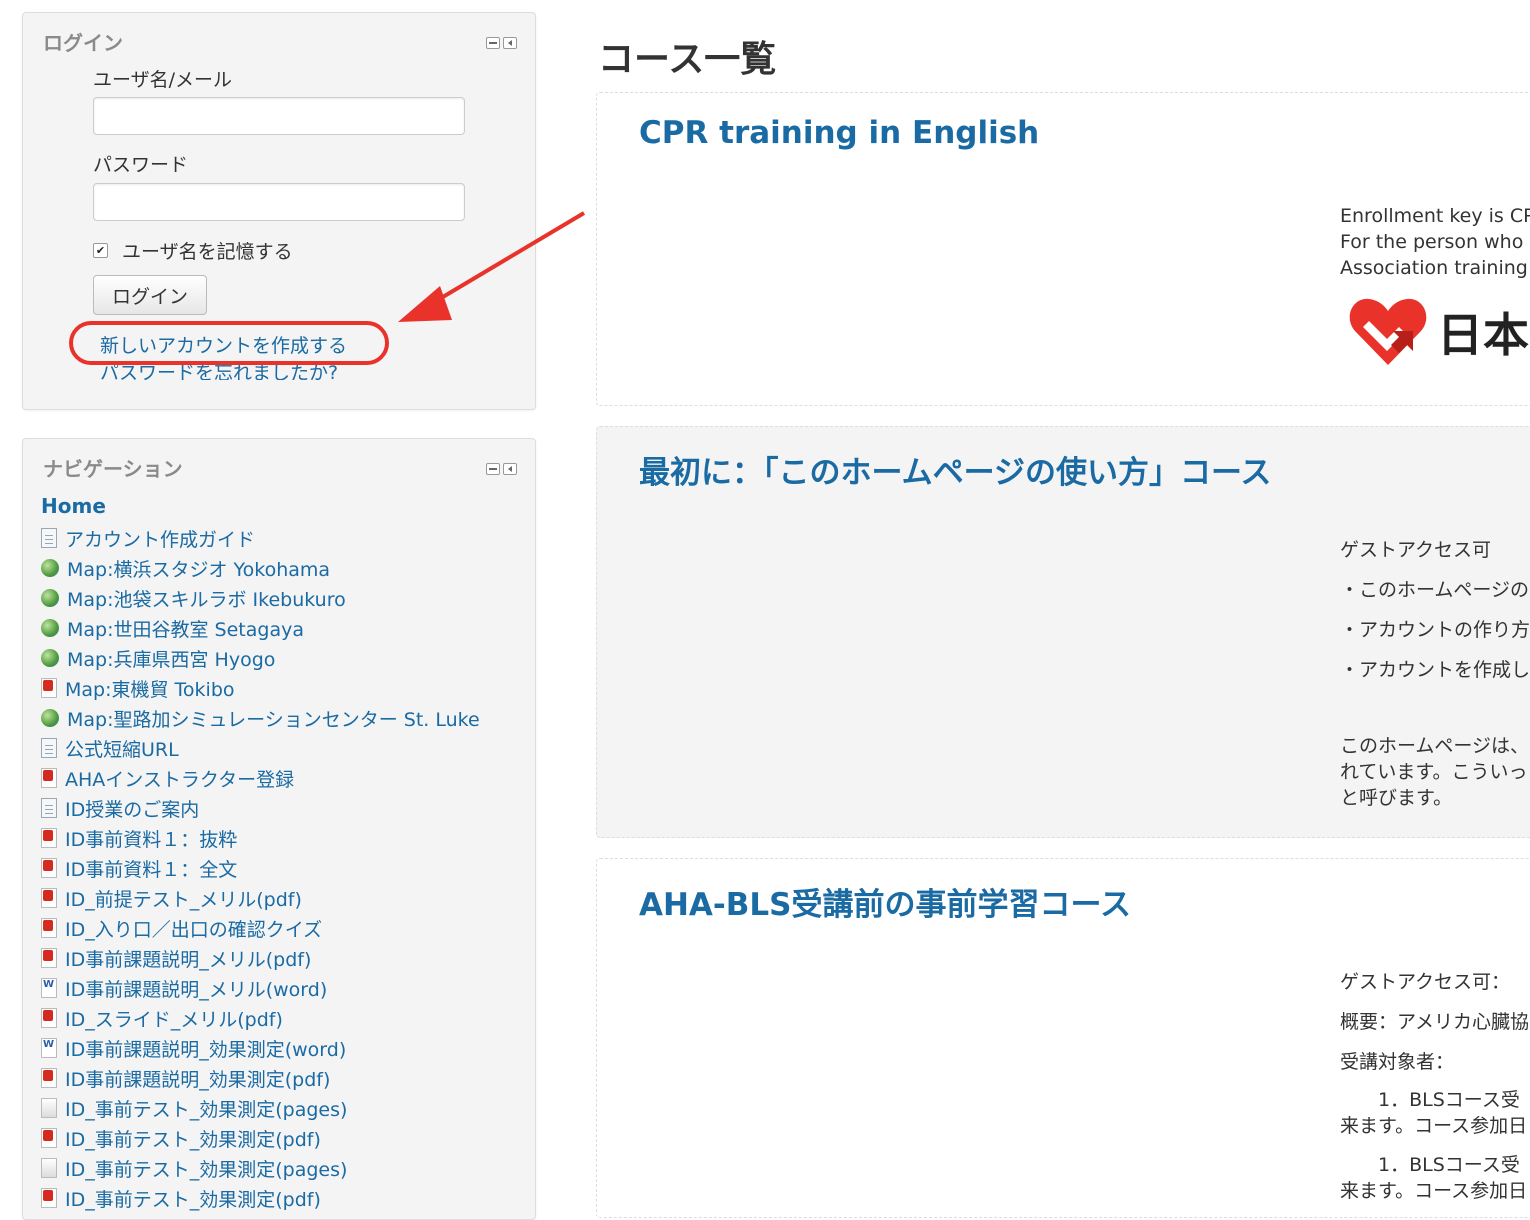 This screenshot has width=1530, height=1220. What do you see at coordinates (687, 59) in the screenshot?
I see `page-title: コース一覧` at bounding box center [687, 59].